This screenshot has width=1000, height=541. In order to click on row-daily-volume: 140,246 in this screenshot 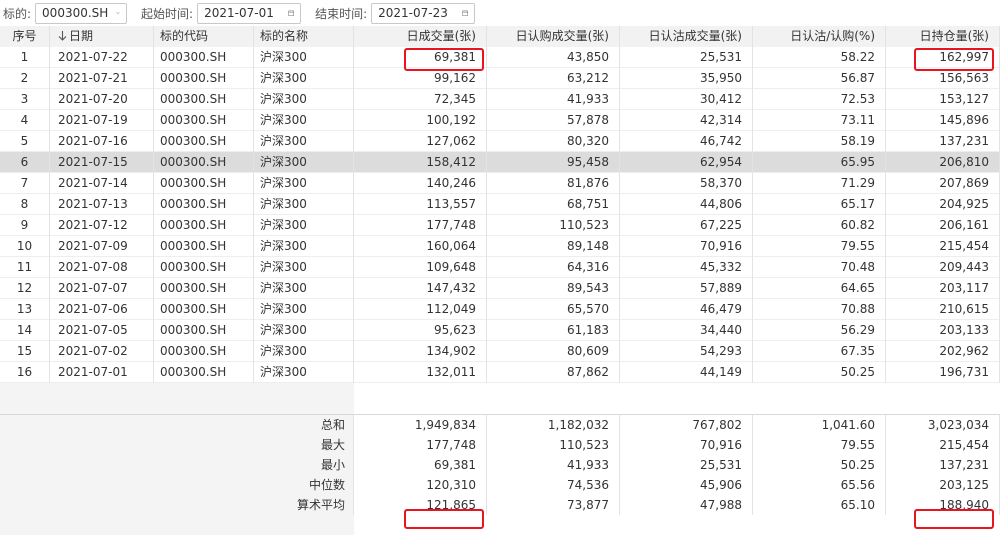, I will do `click(420, 183)`.